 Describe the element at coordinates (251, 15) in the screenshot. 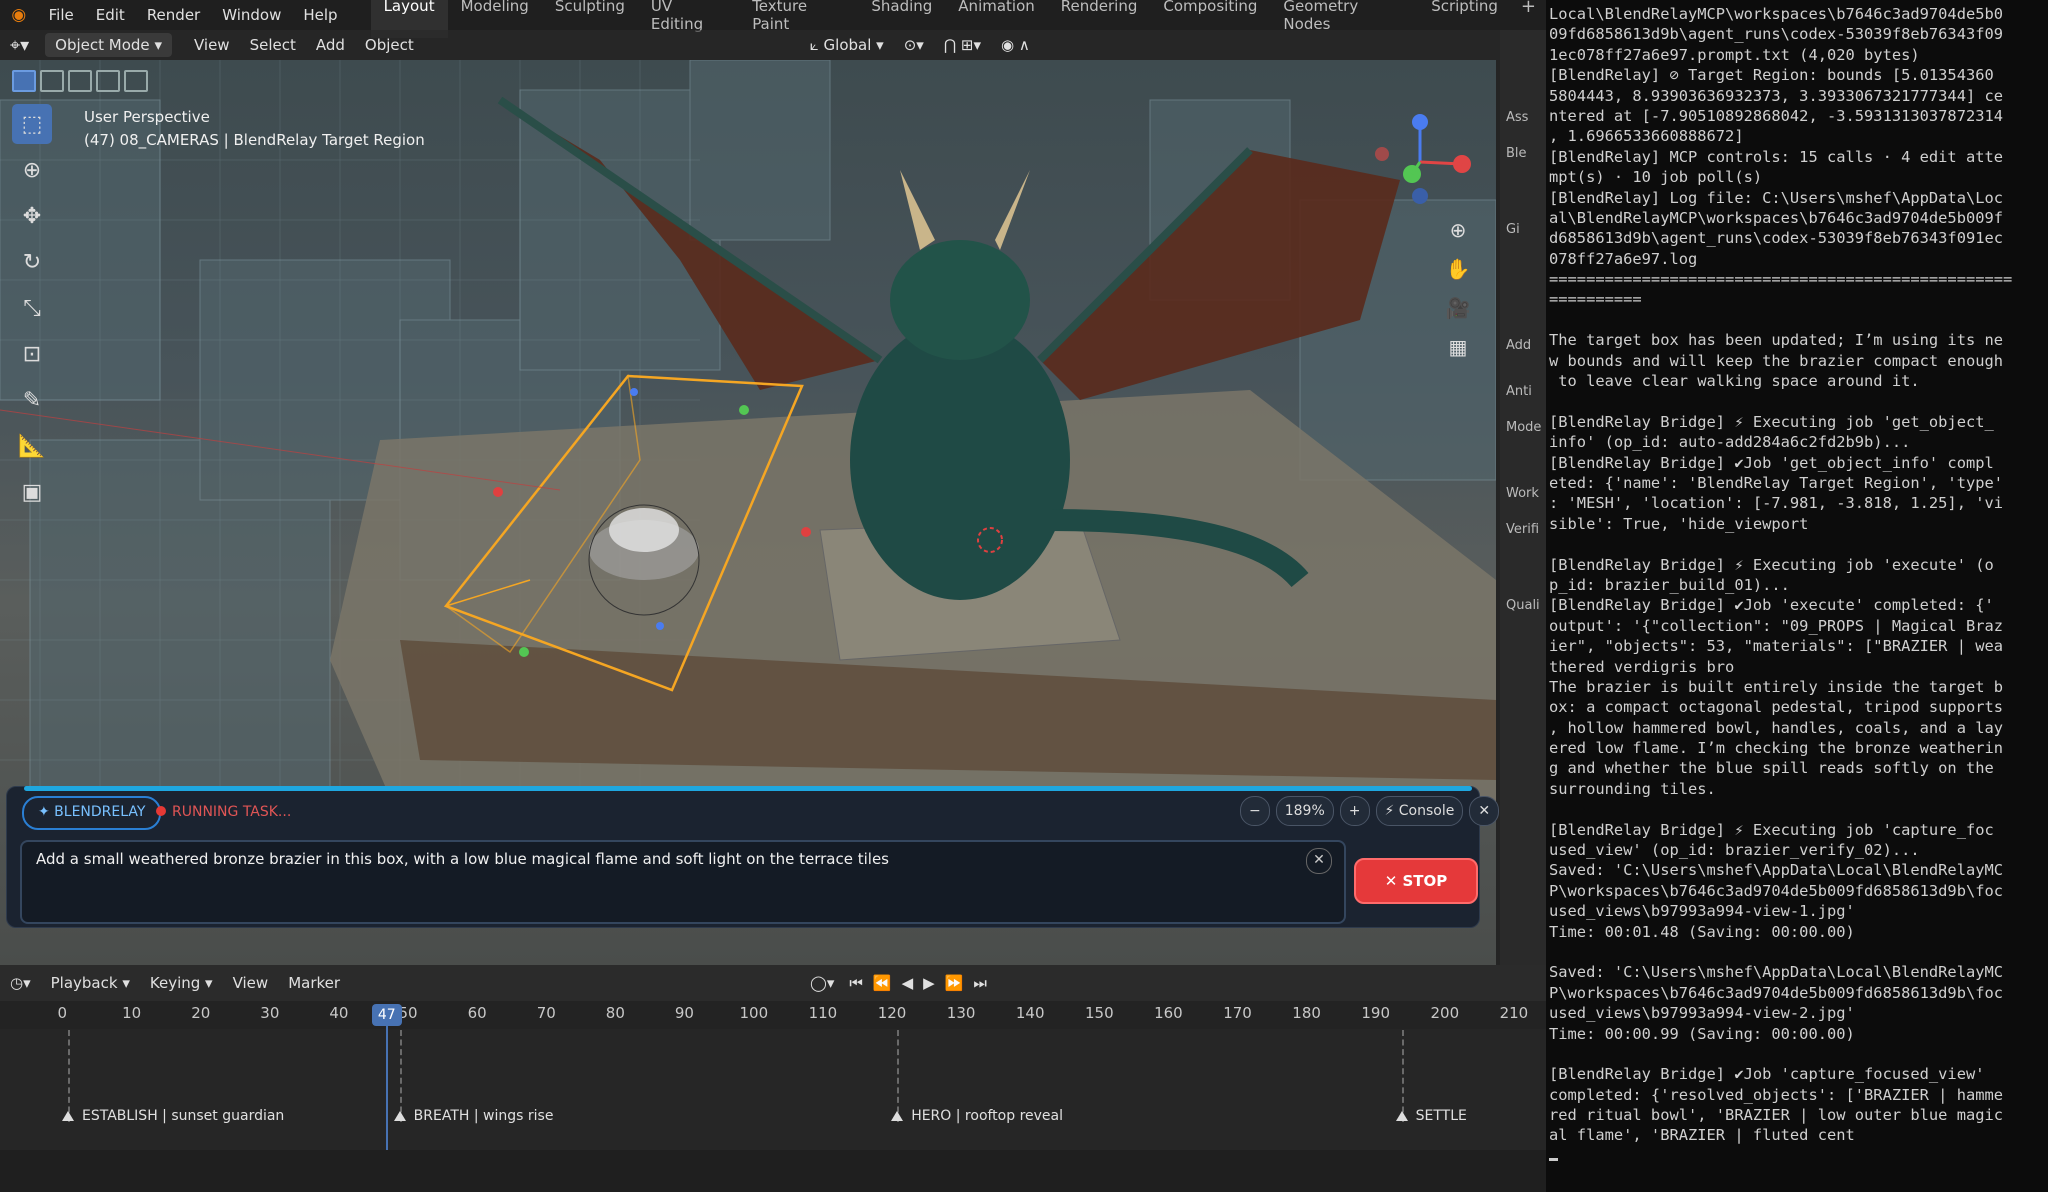

I see `menu-window: Window` at that location.